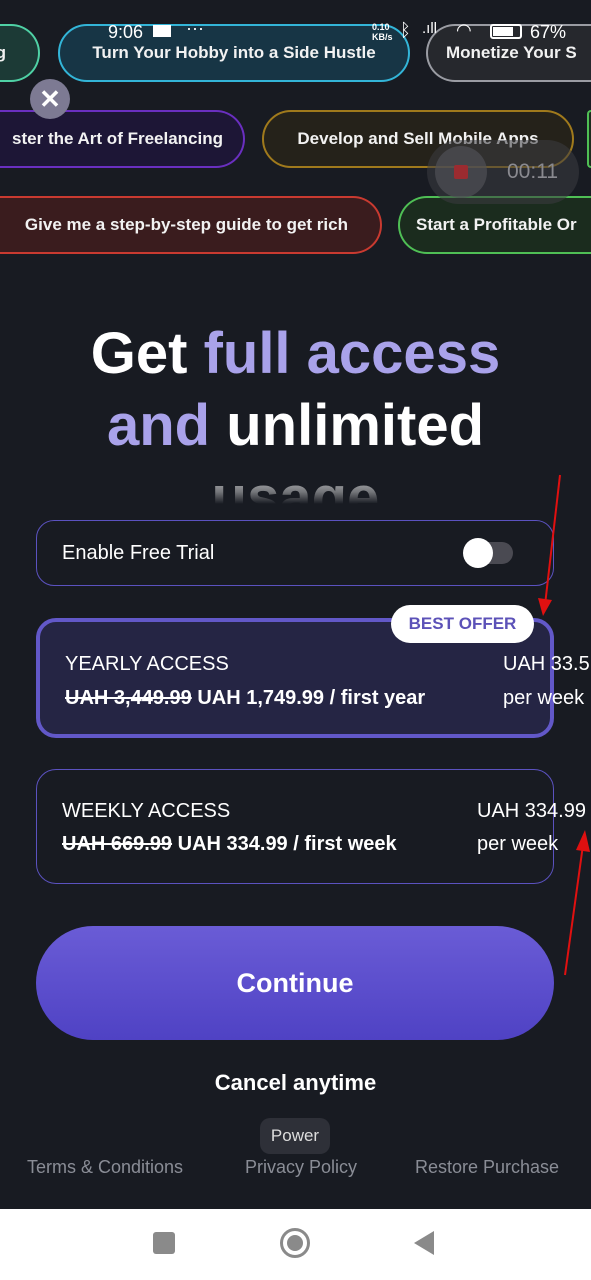 The image size is (591, 1280). What do you see at coordinates (532, 171) in the screenshot?
I see `record-timer: 00:11` at bounding box center [532, 171].